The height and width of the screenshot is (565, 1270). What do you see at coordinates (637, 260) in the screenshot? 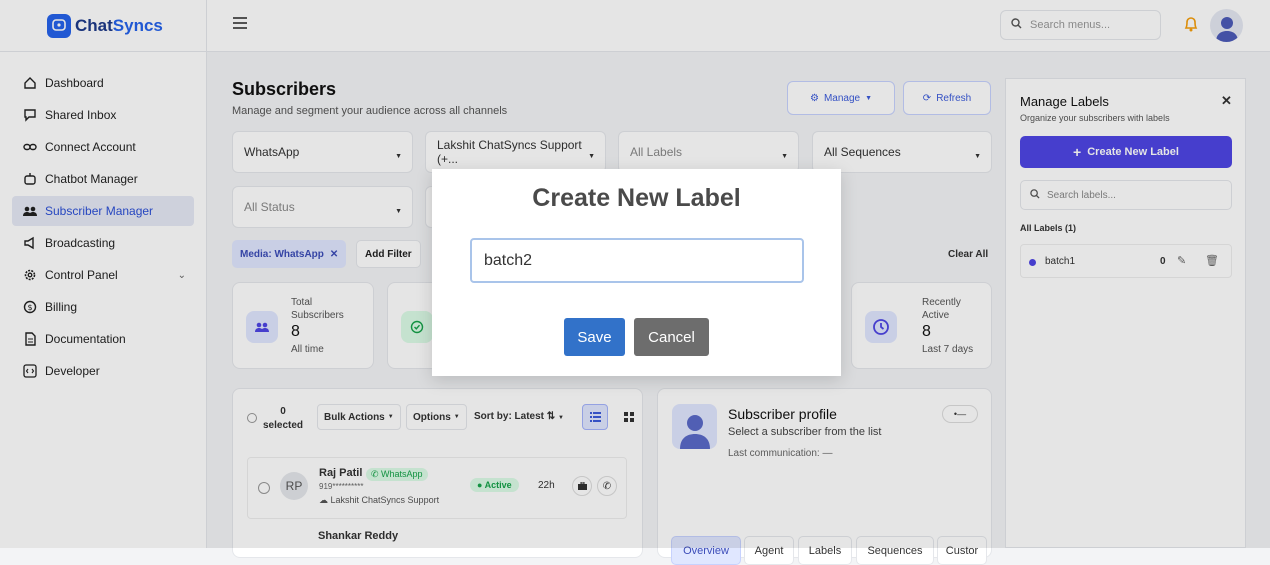
I see `label-name-input` at bounding box center [637, 260].